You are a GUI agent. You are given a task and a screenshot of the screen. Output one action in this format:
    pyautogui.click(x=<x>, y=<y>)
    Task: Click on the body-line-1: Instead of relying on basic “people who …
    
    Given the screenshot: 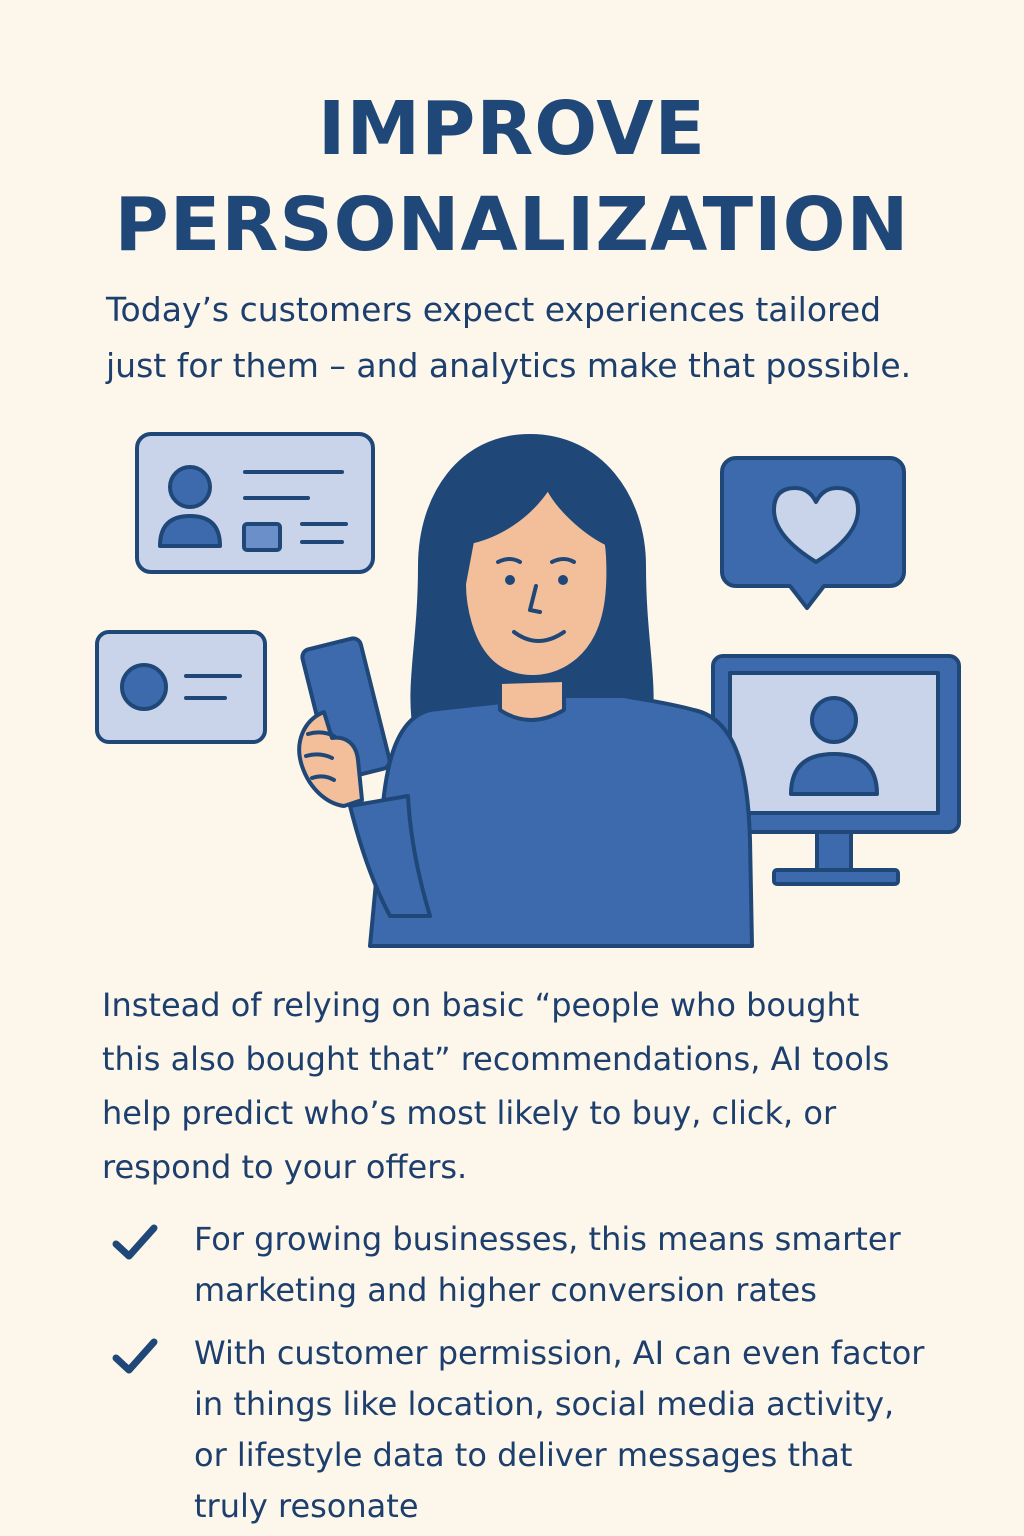 What is the action you would take?
    pyautogui.click(x=481, y=1005)
    